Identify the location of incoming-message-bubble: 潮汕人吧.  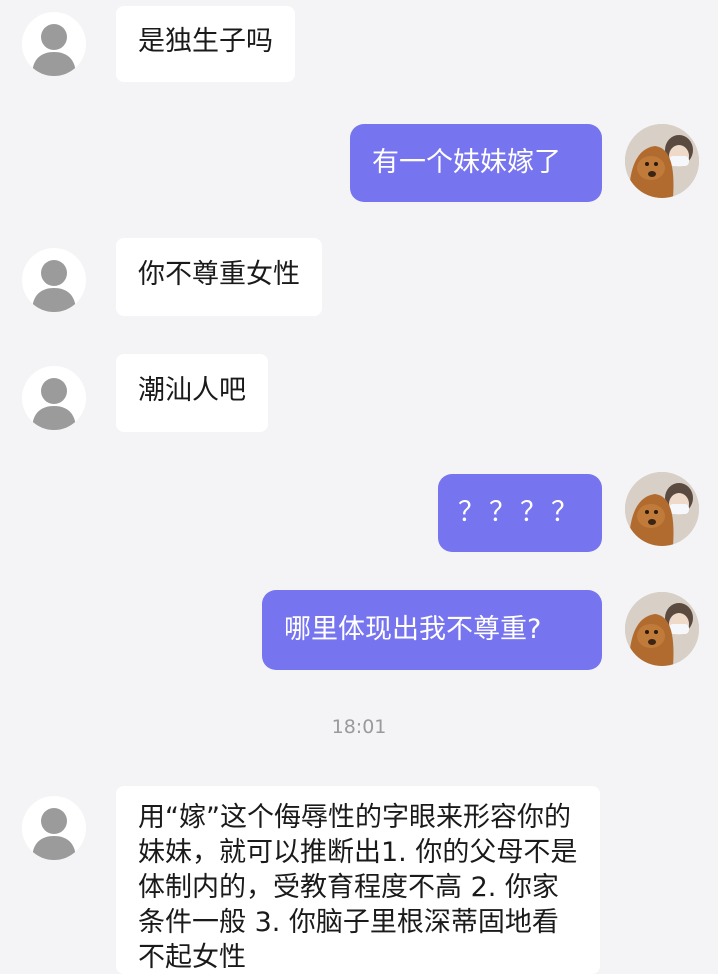
(192, 393).